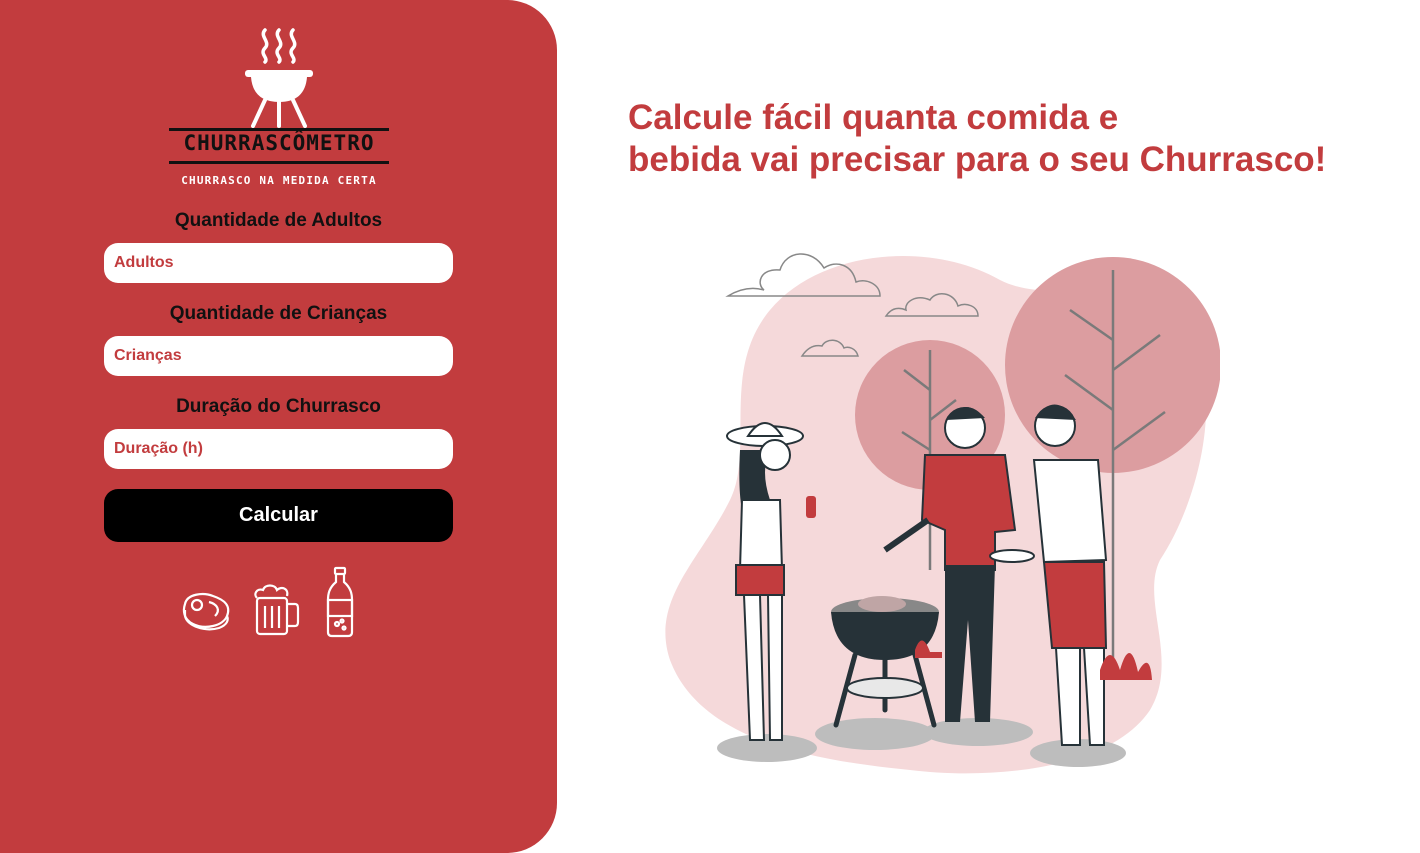 This screenshot has height=853, width=1420. Describe the element at coordinates (278, 406) in the screenshot. I see `duration-label: Duração do Churrasco` at that location.